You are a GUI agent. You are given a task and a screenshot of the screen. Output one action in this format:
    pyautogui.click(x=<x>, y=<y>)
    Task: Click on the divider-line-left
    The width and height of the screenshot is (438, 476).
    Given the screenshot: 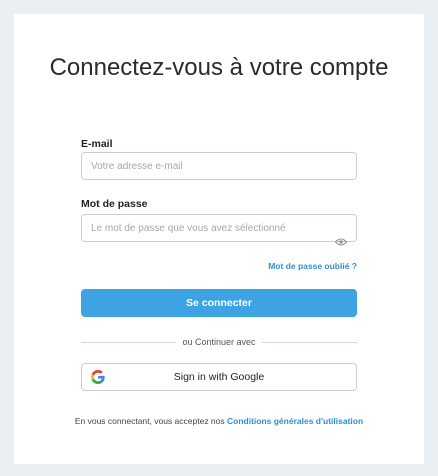 What is the action you would take?
    pyautogui.click(x=129, y=342)
    